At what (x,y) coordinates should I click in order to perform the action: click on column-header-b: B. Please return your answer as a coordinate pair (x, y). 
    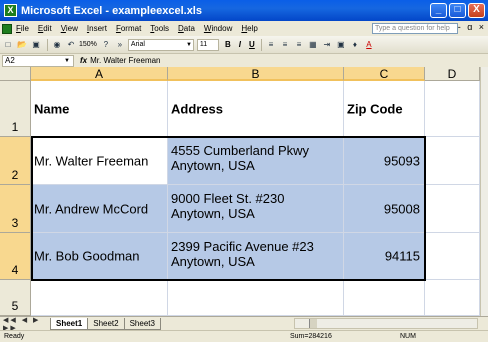
    Looking at the image, I should click on (256, 74).